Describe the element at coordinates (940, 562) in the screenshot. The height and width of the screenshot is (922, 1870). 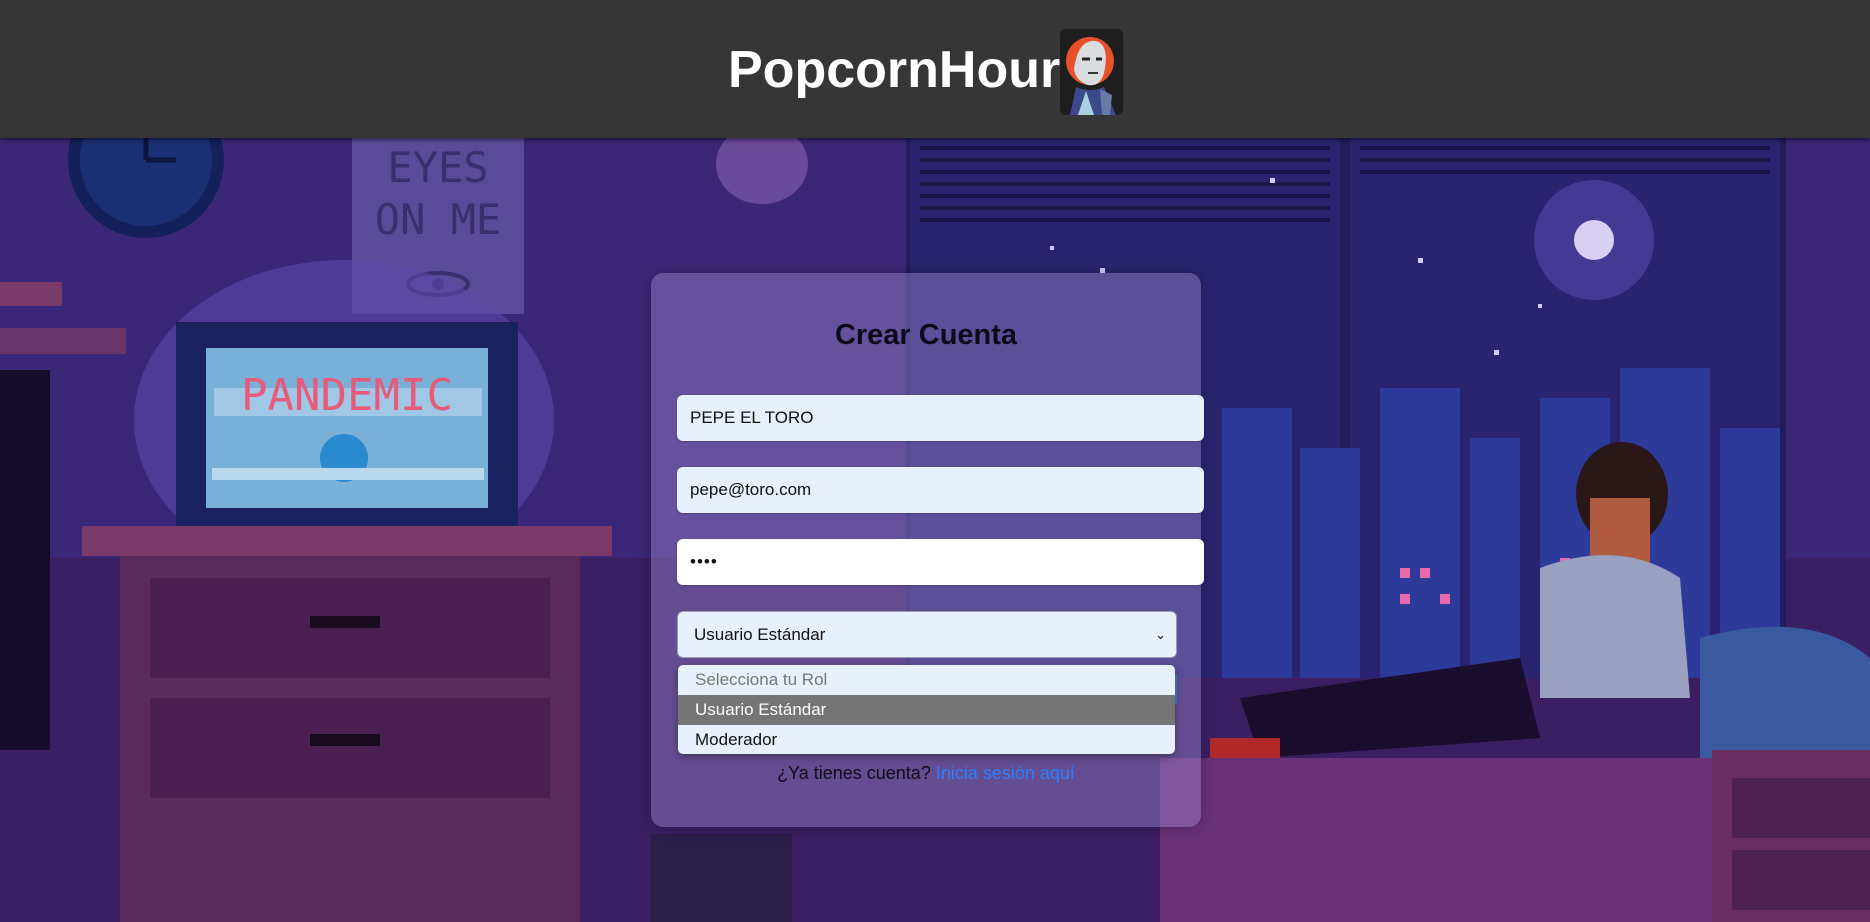
I see `password-field: ••••` at that location.